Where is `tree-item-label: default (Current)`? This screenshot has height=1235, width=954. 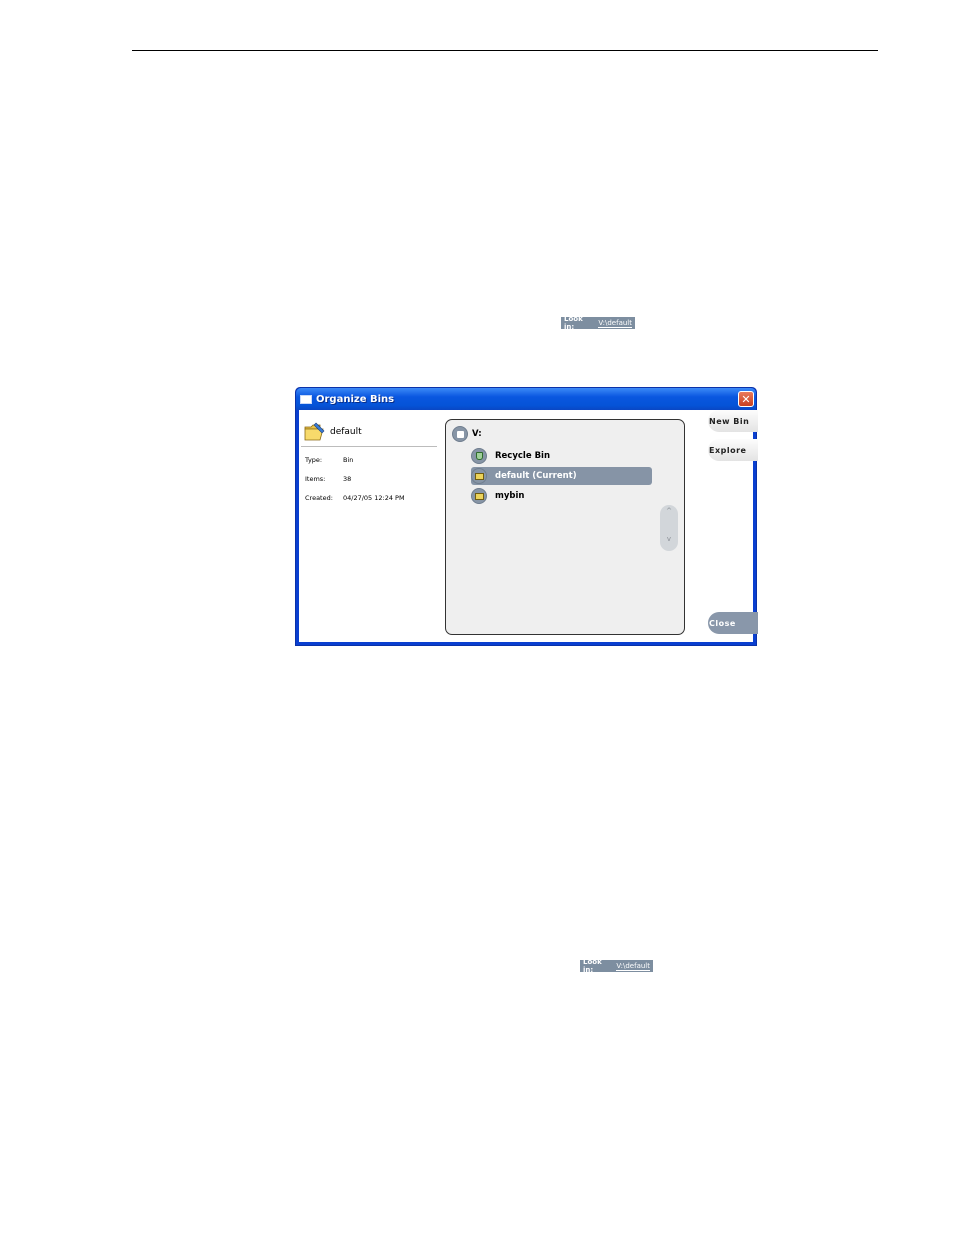
tree-item-label: default (Current) is located at coordinates (536, 476).